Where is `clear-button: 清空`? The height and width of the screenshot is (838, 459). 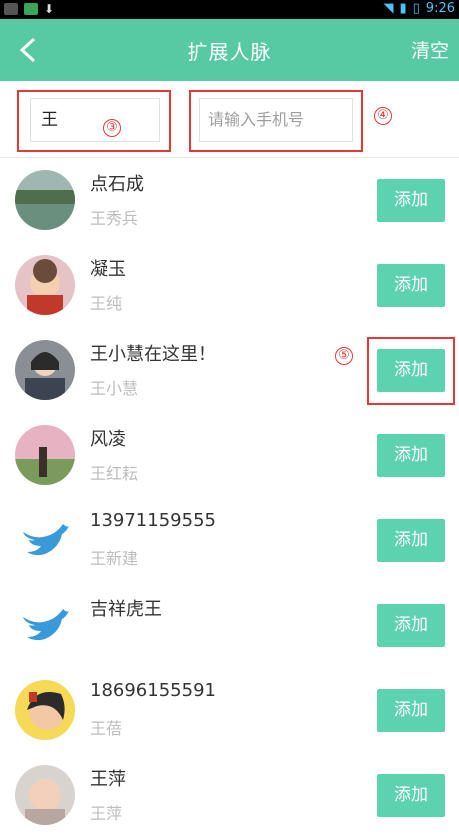
clear-button: 清空 is located at coordinates (430, 49).